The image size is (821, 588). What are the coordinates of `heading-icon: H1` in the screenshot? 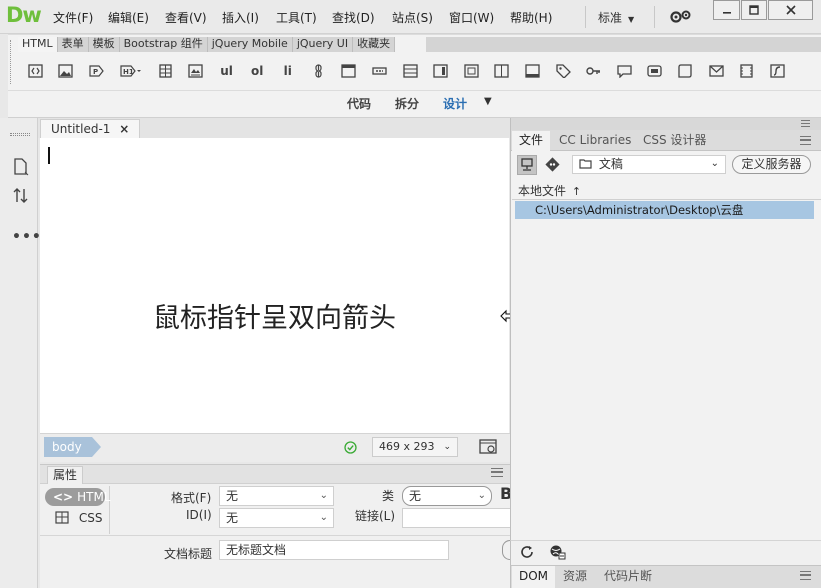 It's located at (131, 71).